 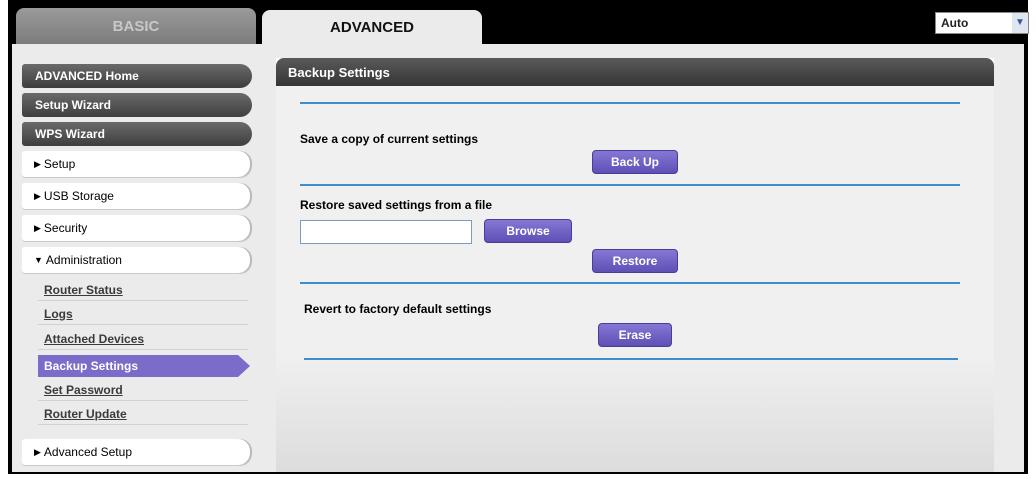 What do you see at coordinates (83, 260) in the screenshot?
I see `sidebar-administration-label: Administration` at bounding box center [83, 260].